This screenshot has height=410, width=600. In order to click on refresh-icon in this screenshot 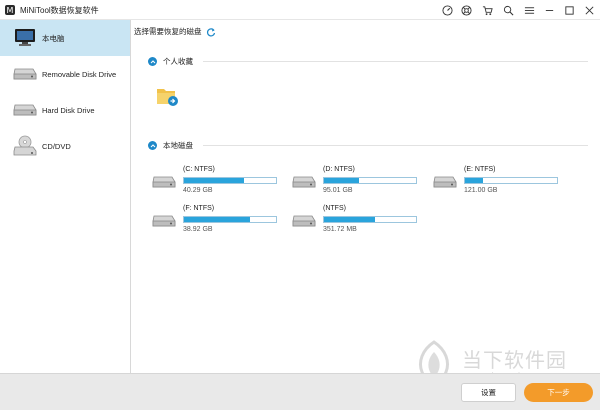, I will do `click(211, 32)`.